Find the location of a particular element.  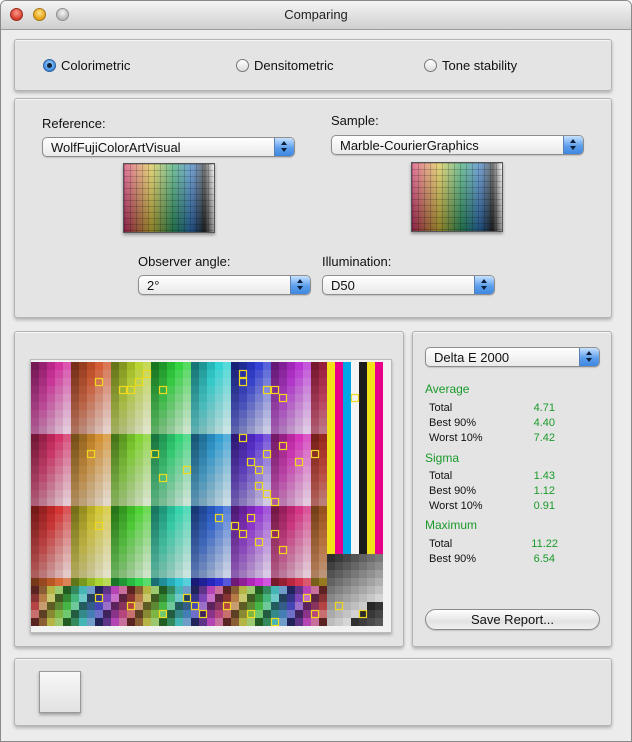

maximum-title: Maximum is located at coordinates (451, 525).